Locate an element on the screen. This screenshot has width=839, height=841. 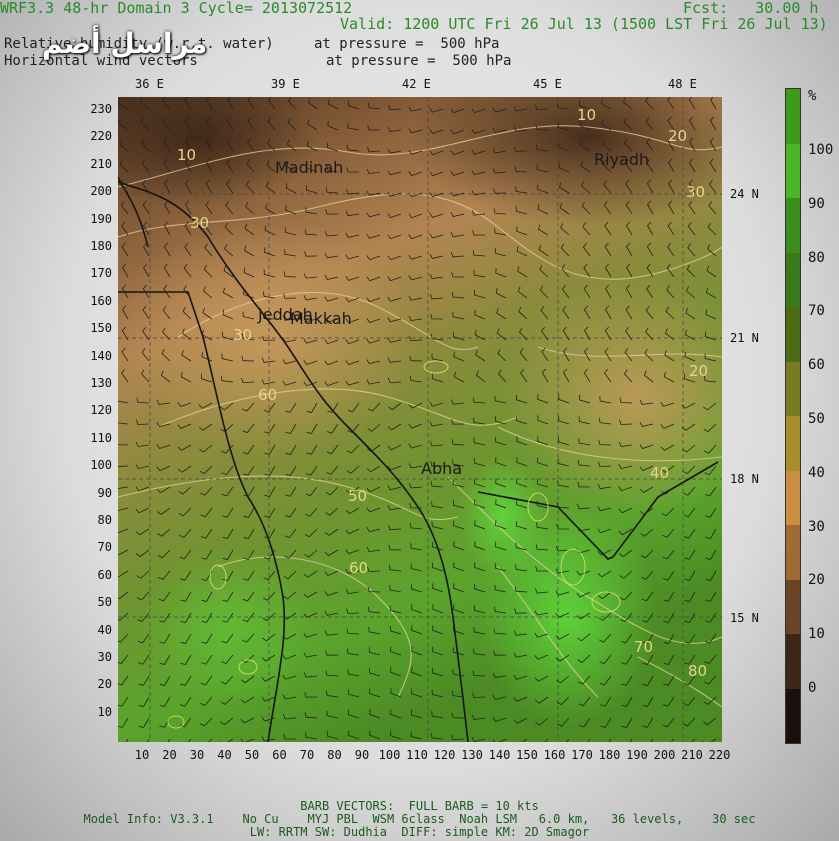
y-tick: 90 is located at coordinates (104, 492).